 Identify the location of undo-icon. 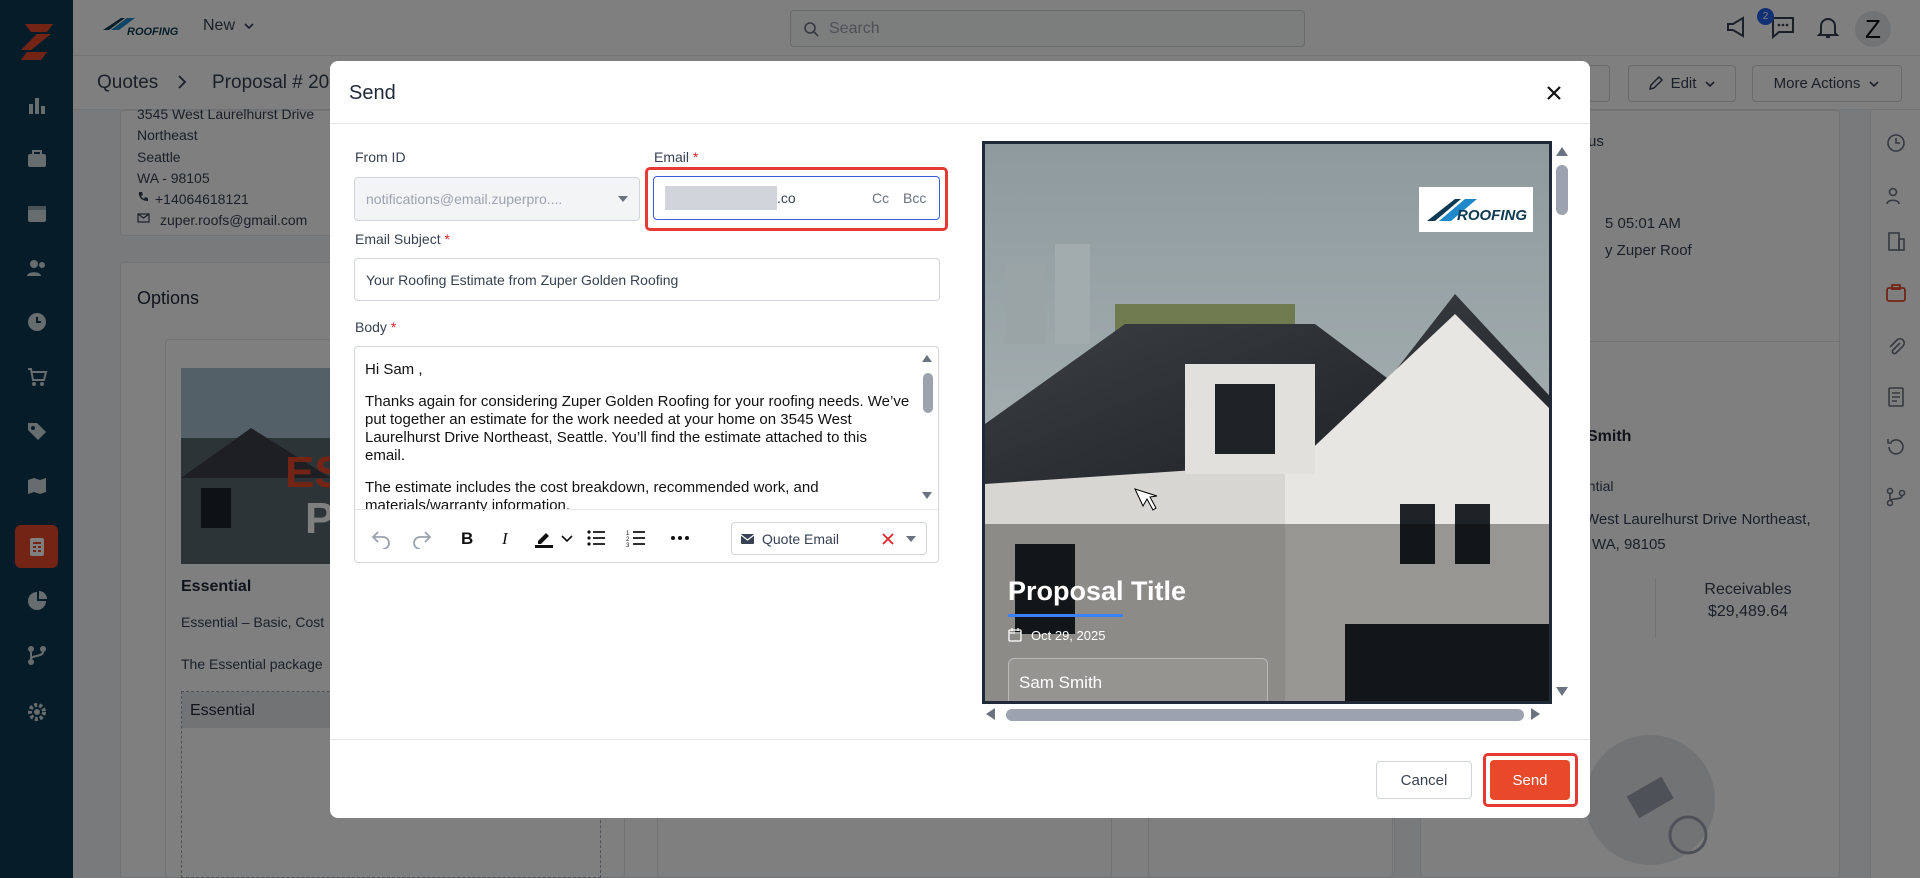
(381, 538).